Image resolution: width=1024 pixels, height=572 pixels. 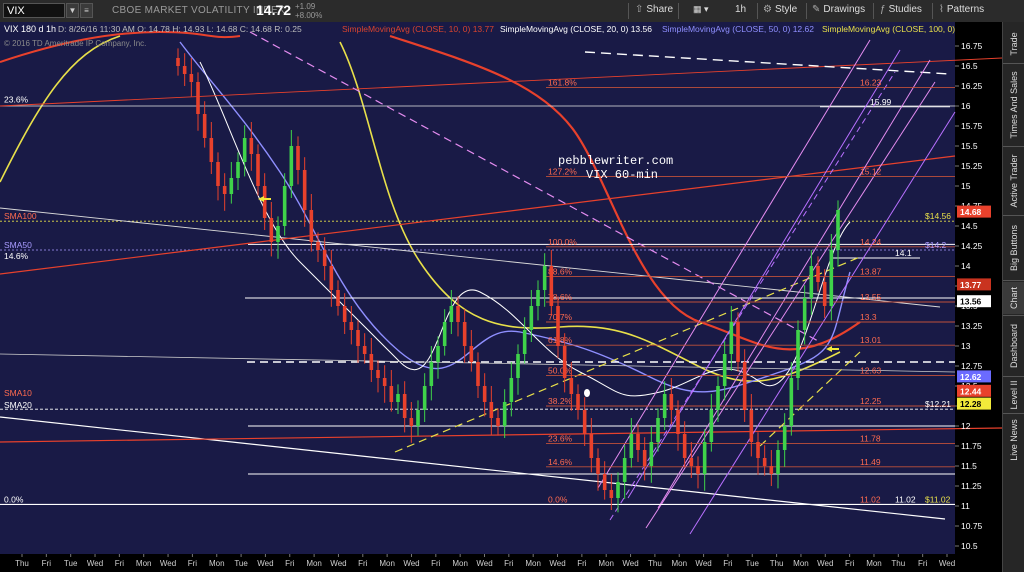 What do you see at coordinates (938, 404) in the screenshot?
I see `ma-value-label: $12.21` at bounding box center [938, 404].